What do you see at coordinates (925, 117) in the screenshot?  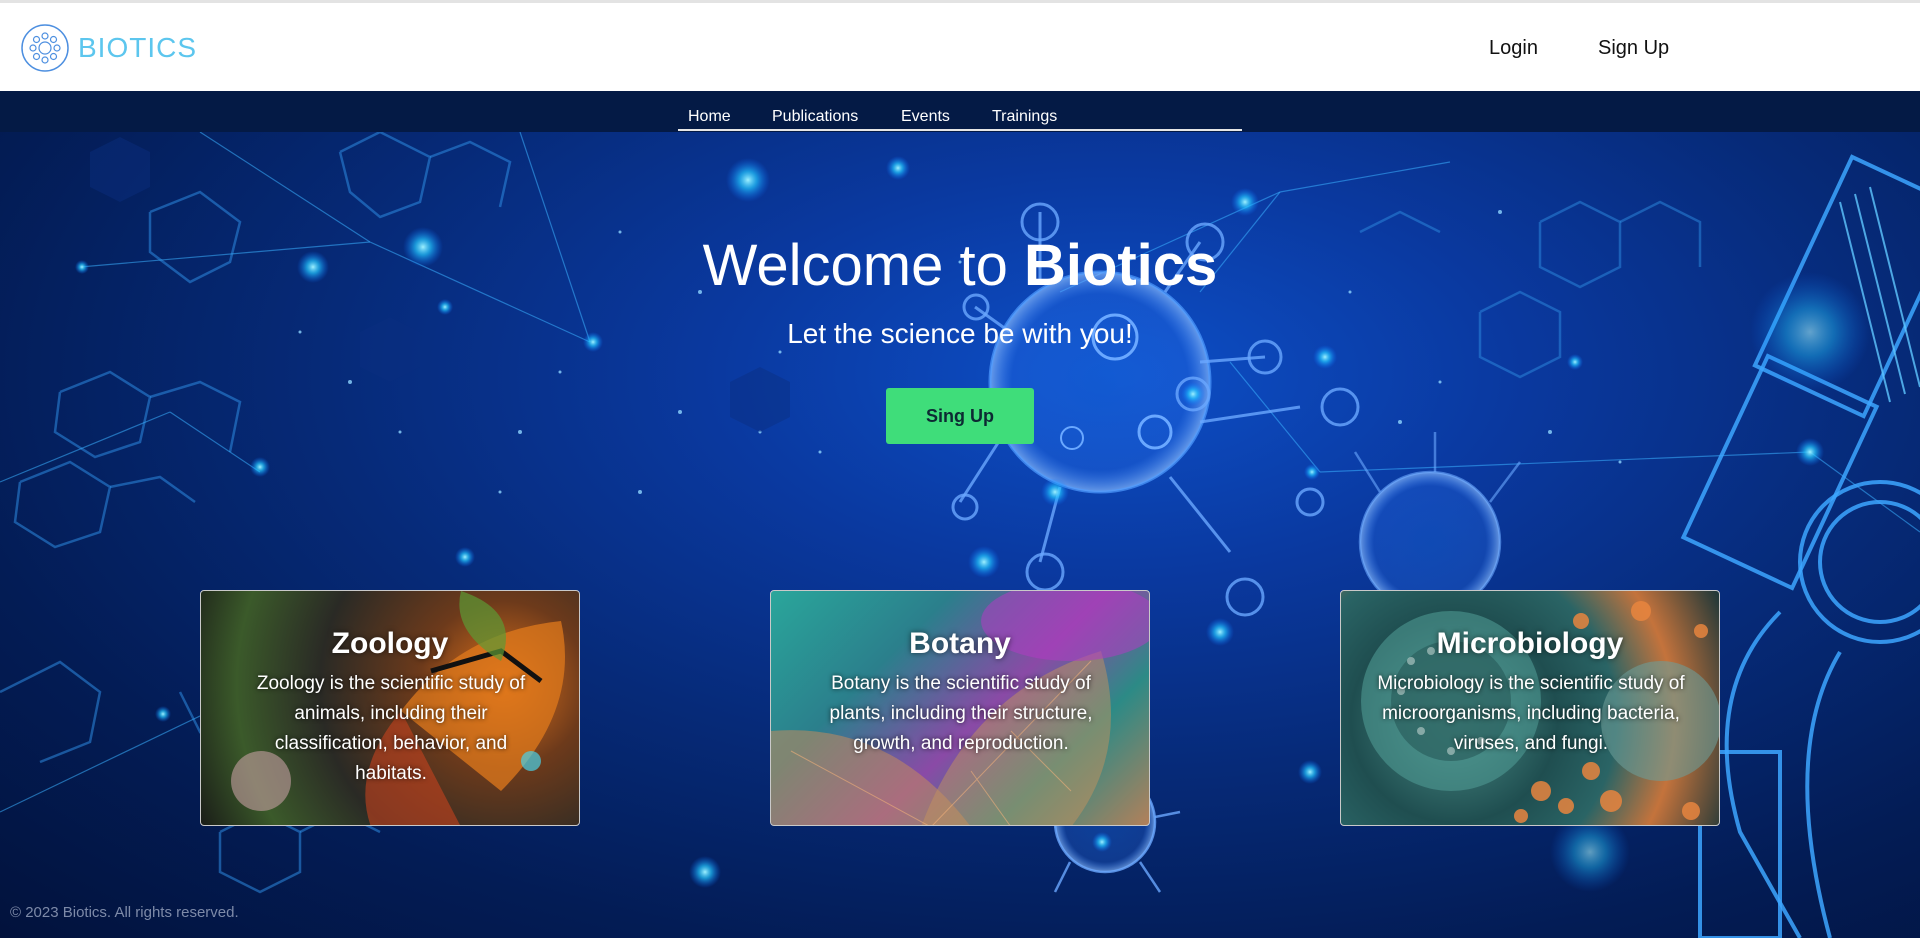 I see `nav-item-events: Events` at bounding box center [925, 117].